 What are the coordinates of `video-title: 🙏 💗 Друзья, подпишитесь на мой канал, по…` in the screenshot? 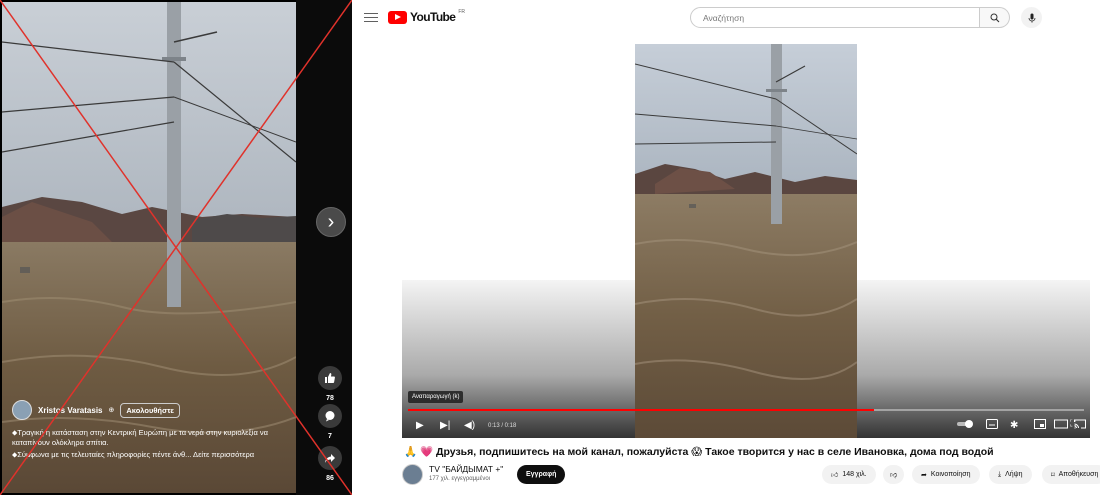 It's located at (699, 452).